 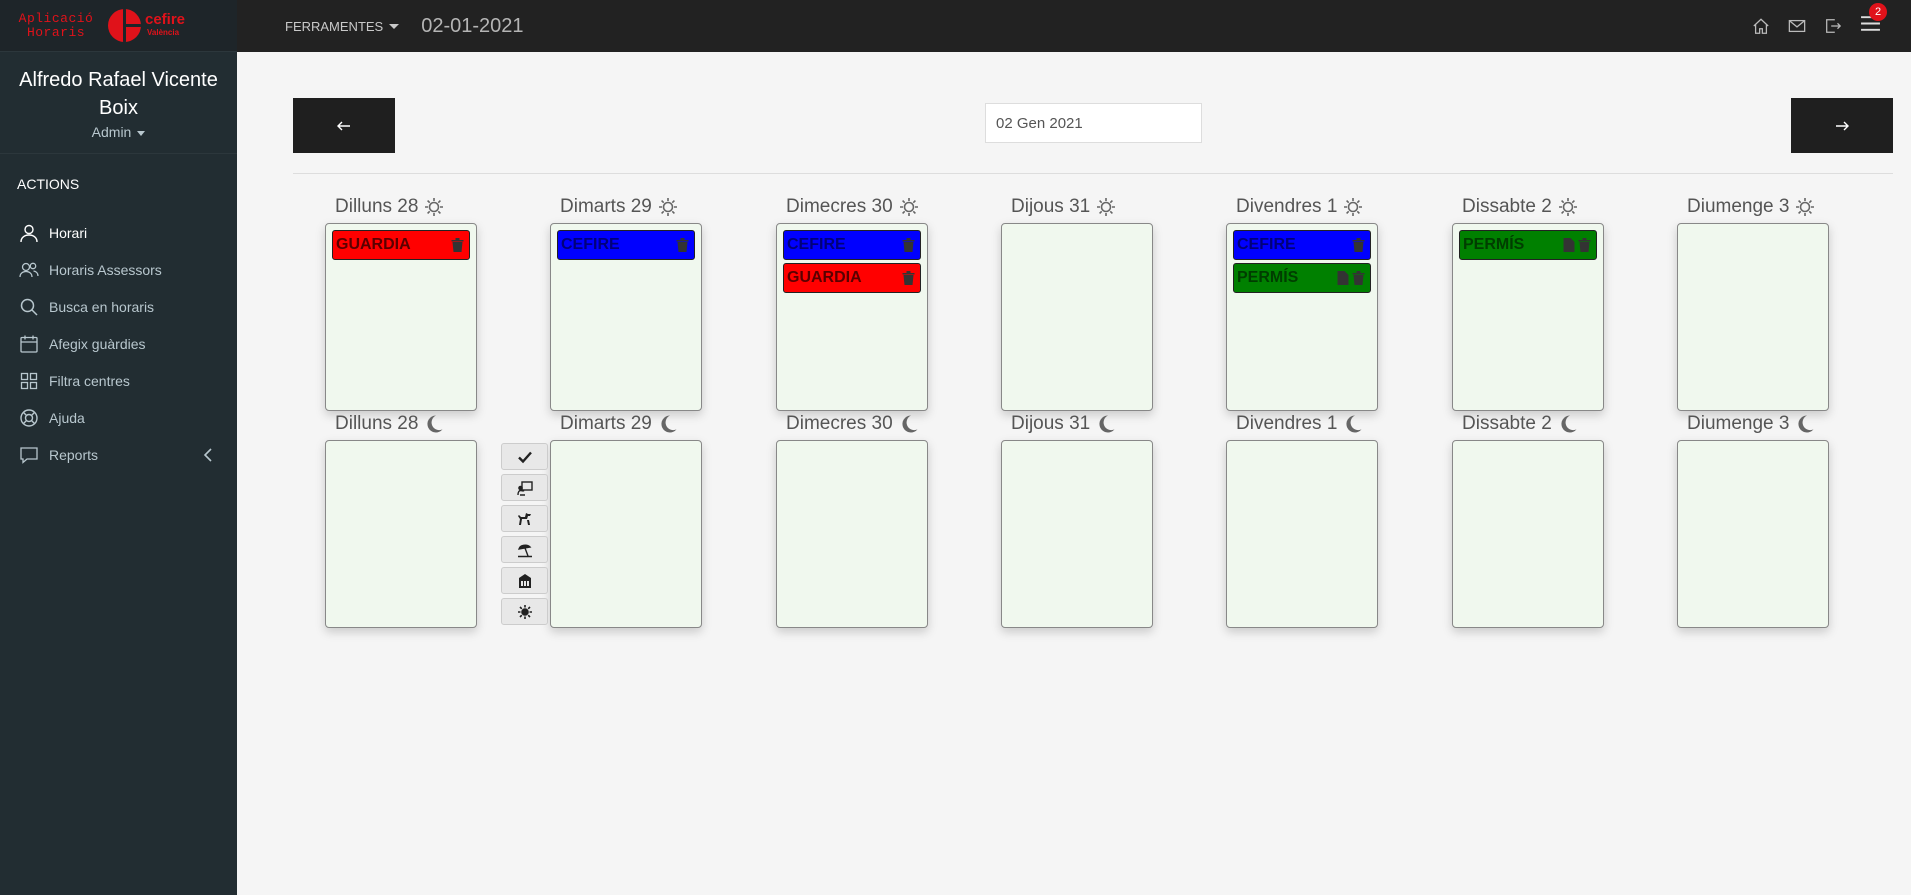 I want to click on sidebar-item-afegix-guardies: Afegix guàrdies, so click(x=118, y=343).